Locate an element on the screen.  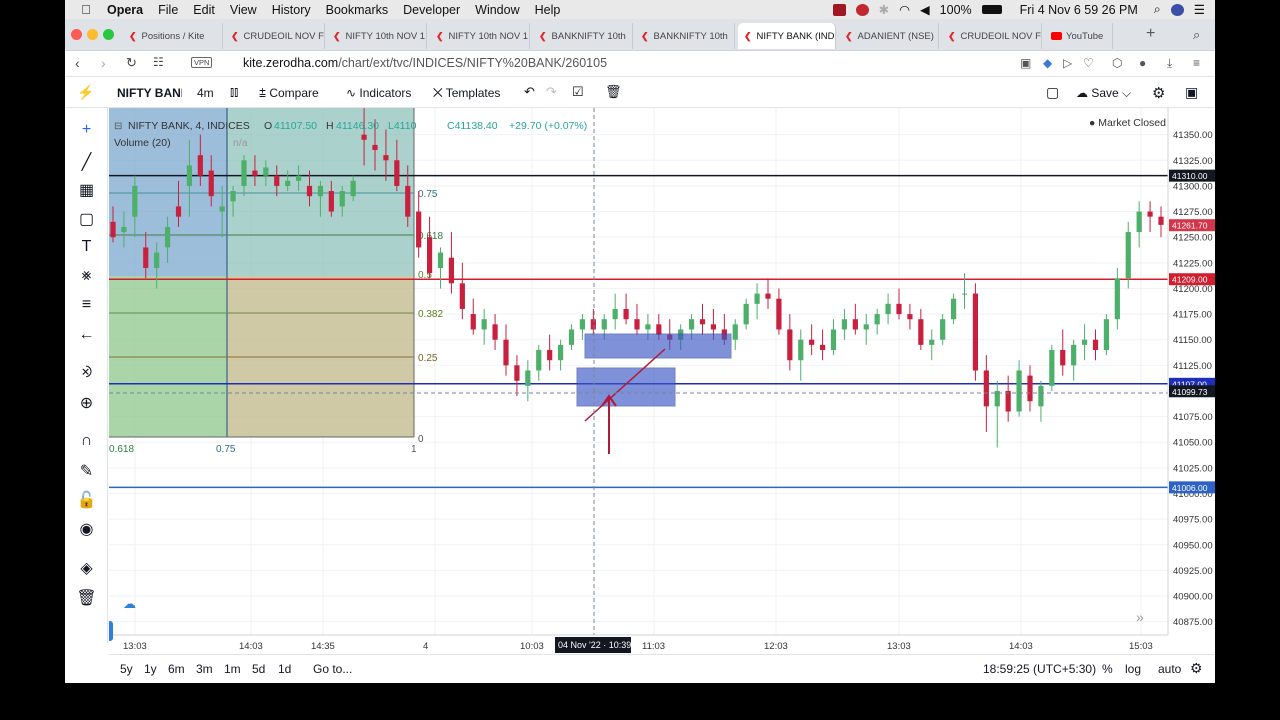
record-icon is located at coordinates (862, 9).